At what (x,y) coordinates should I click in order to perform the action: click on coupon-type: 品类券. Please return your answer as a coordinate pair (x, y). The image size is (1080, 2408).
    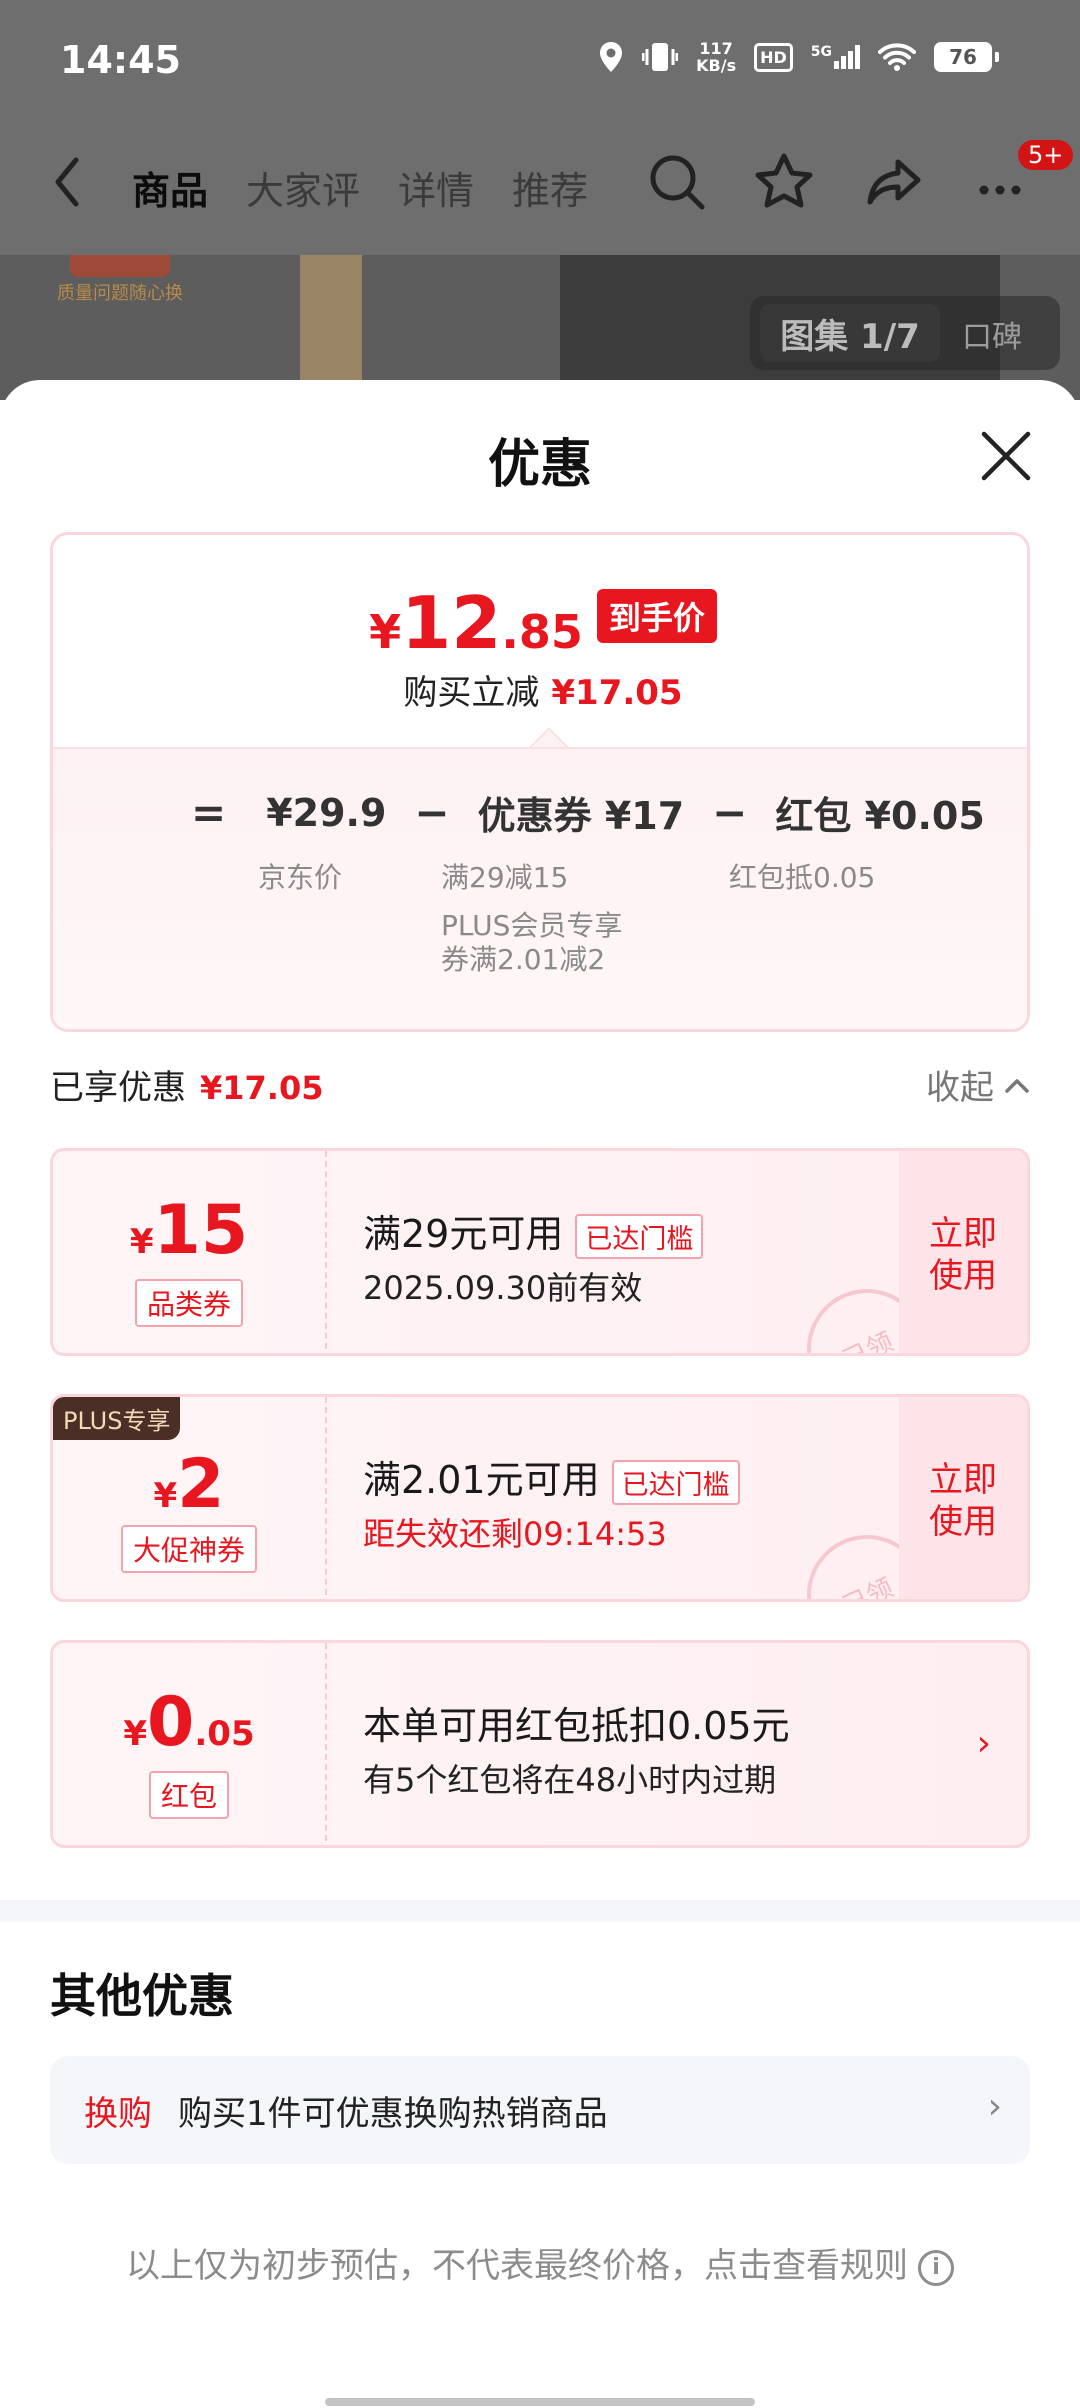
    Looking at the image, I should click on (188, 1303).